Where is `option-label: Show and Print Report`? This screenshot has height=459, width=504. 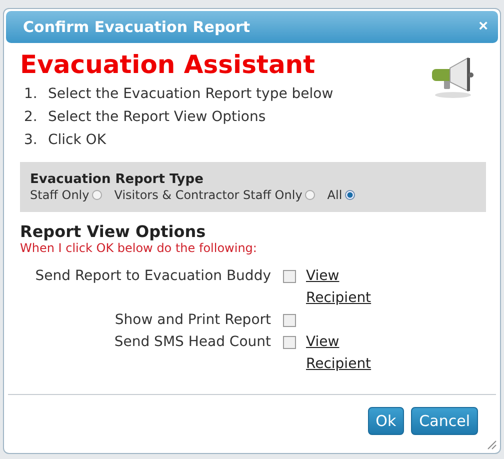
option-label: Show and Print Report is located at coordinates (192, 320).